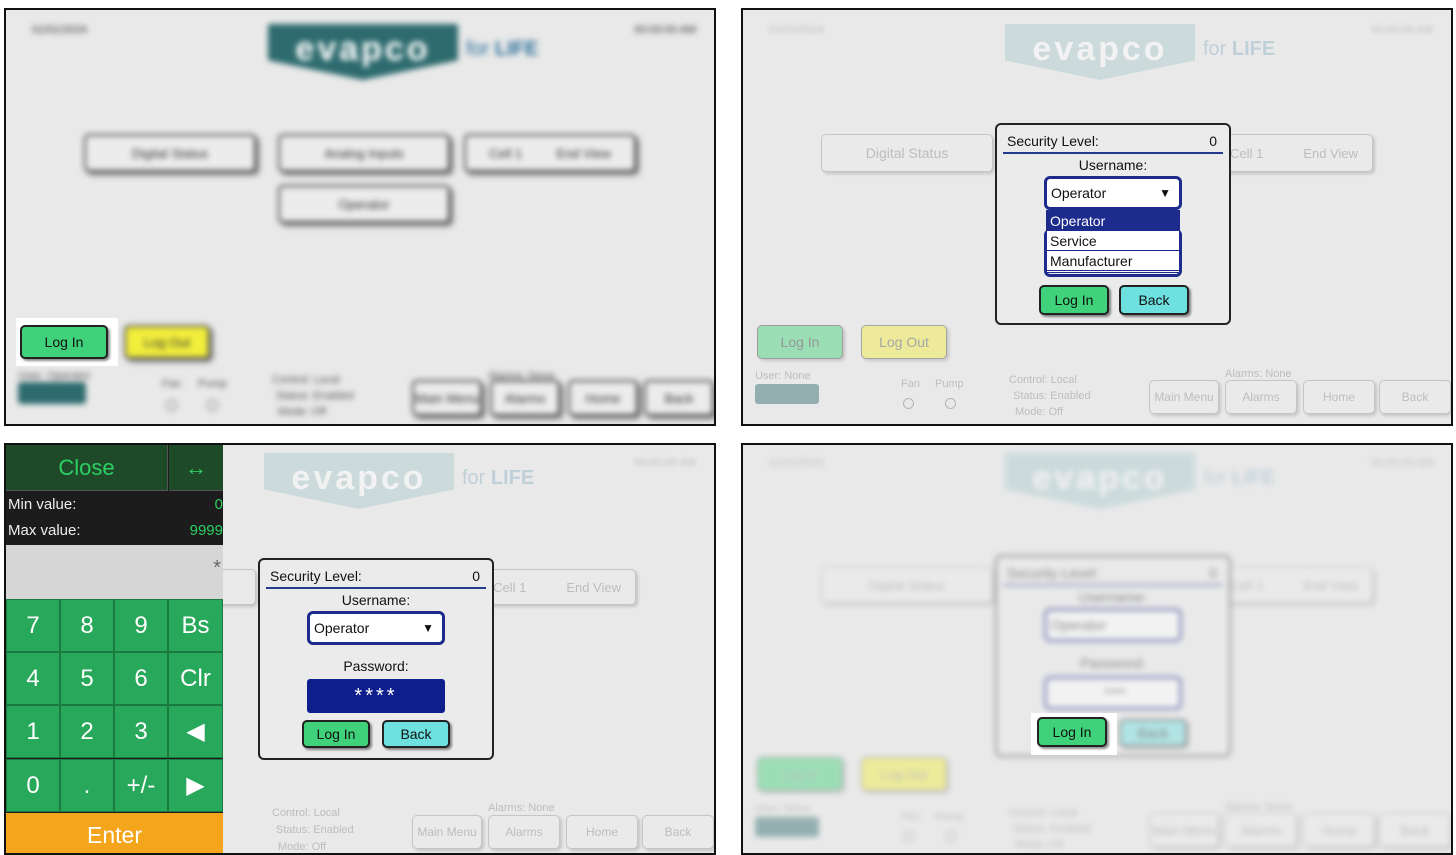  What do you see at coordinates (212, 384) in the screenshot?
I see `pump-label: Pump` at bounding box center [212, 384].